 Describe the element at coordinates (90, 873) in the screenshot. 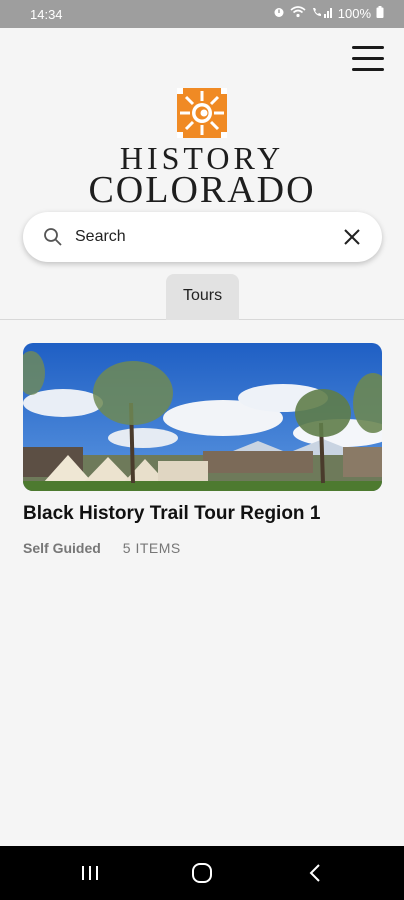

I see `recent-apps-icon` at that location.